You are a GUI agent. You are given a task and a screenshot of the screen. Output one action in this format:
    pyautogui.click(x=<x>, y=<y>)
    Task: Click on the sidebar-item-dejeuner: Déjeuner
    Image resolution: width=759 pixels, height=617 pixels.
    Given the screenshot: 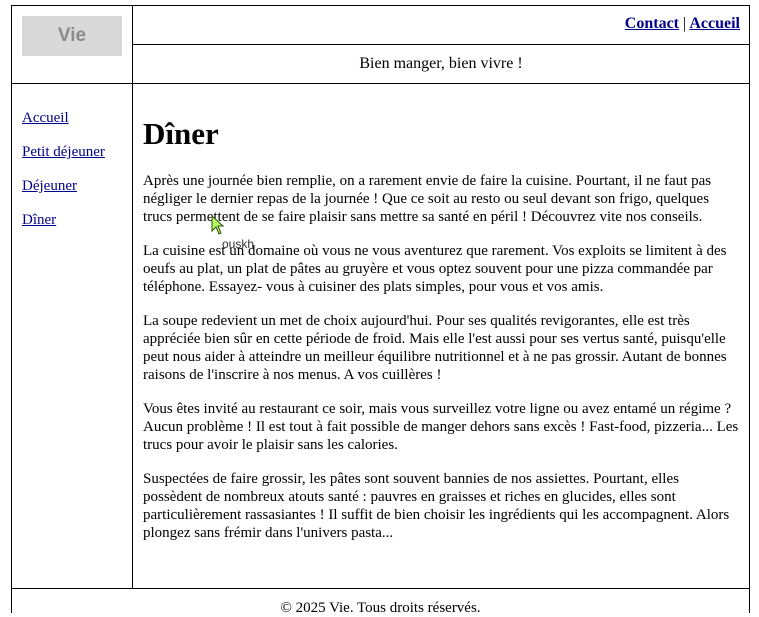 What is the action you would take?
    pyautogui.click(x=63, y=186)
    